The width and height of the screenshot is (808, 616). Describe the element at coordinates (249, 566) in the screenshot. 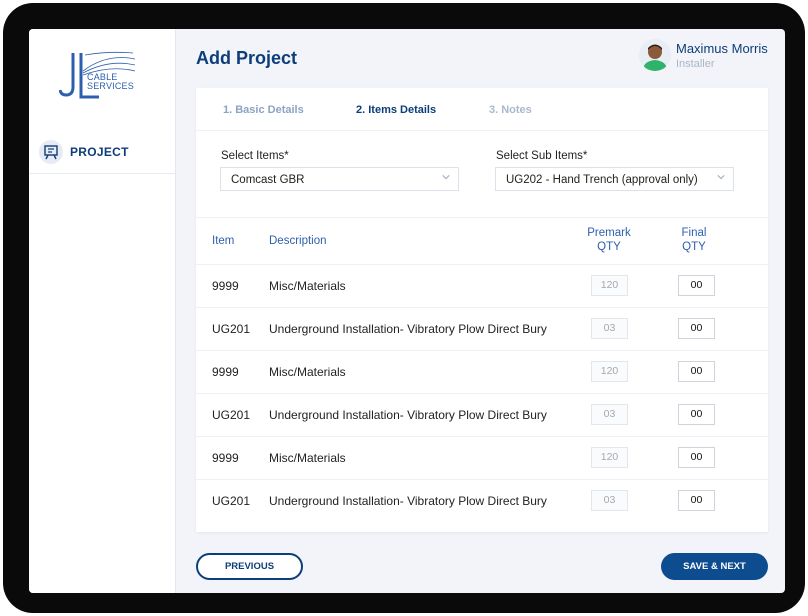

I see `previous-button: PREVIOUS` at that location.